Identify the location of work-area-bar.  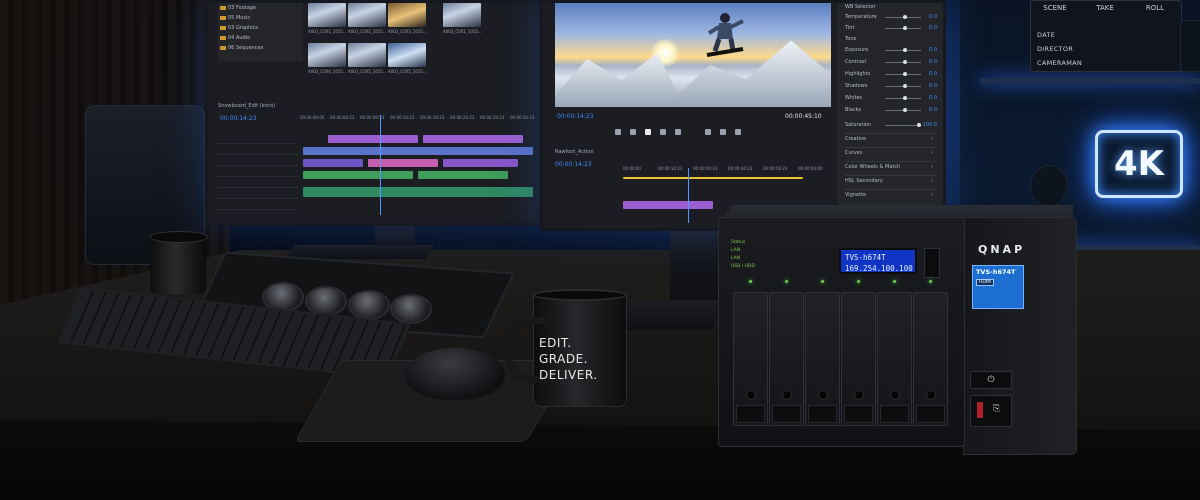
(713, 178).